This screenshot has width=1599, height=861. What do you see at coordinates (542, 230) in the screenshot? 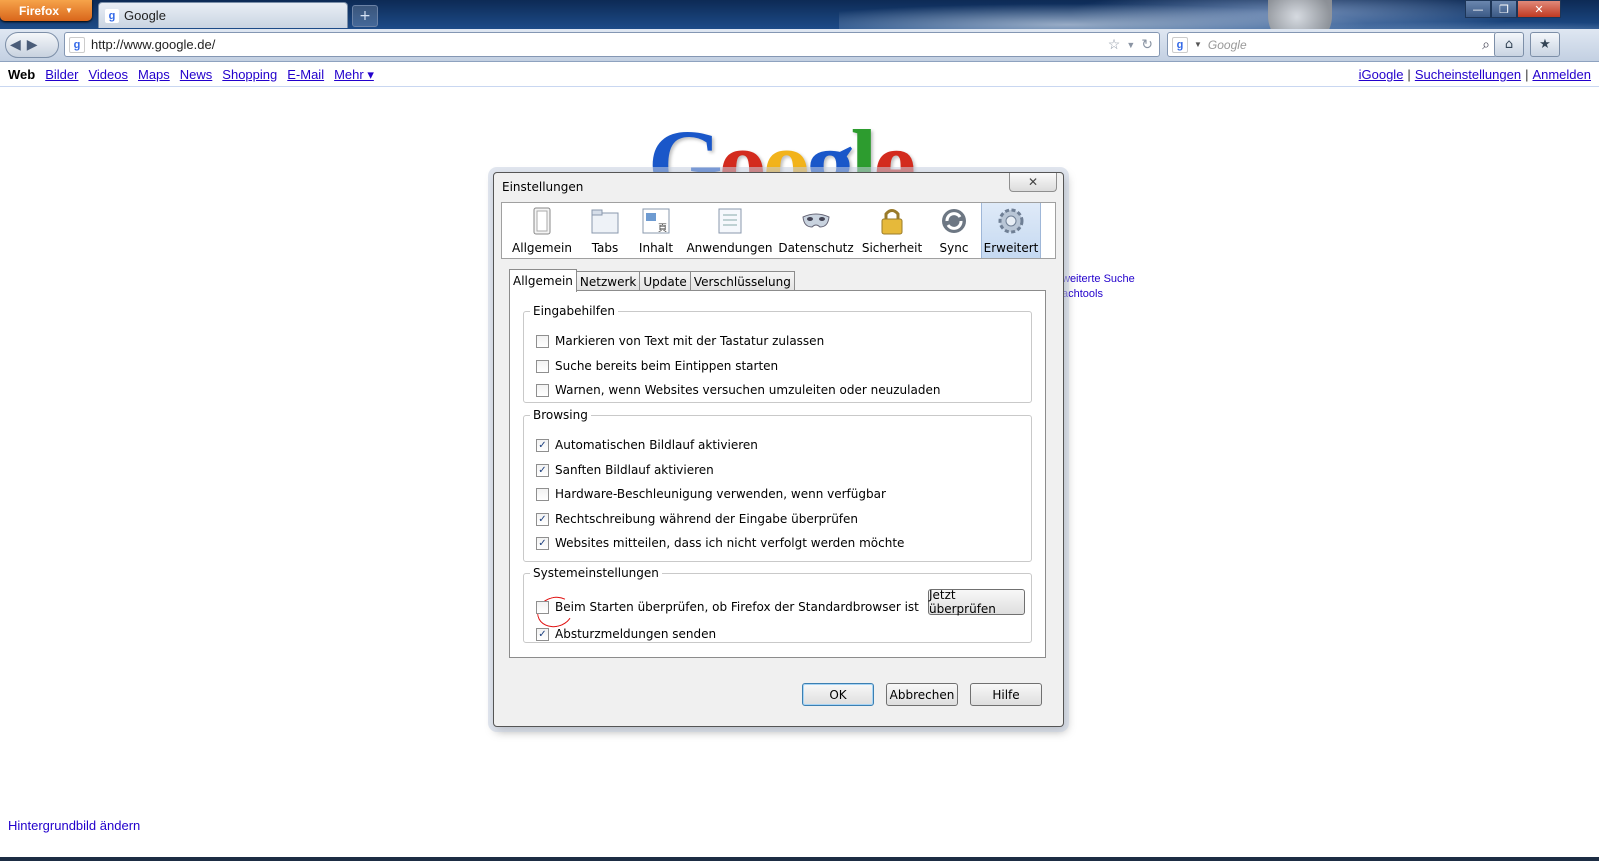
I see `pane-allgemein: Allgemein` at bounding box center [542, 230].